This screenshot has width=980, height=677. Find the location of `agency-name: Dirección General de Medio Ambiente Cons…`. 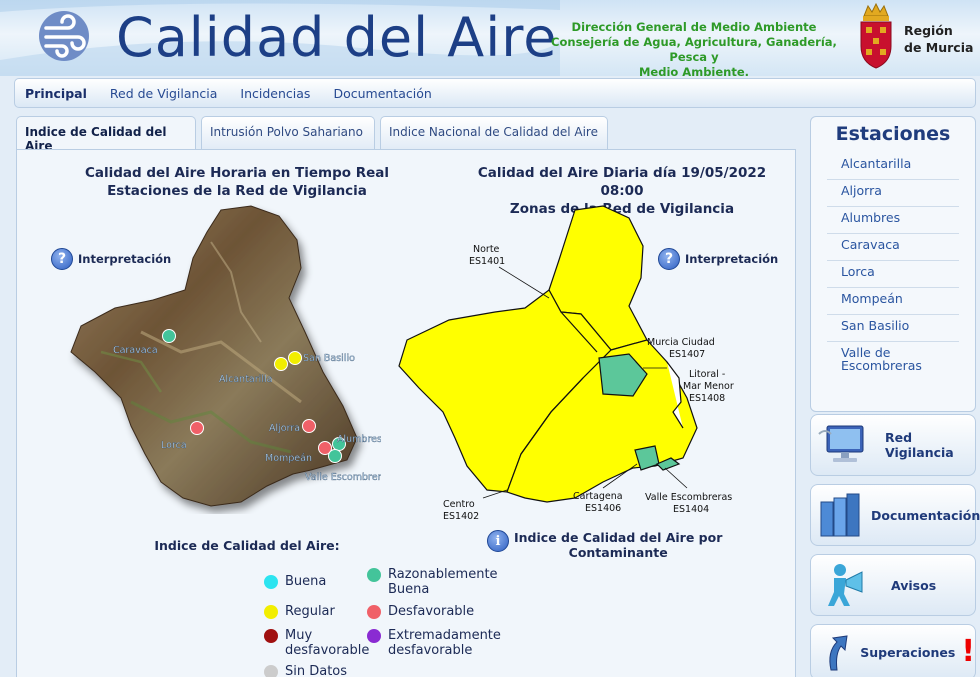

agency-name: Dirección General de Medio Ambiente Cons… is located at coordinates (694, 48).